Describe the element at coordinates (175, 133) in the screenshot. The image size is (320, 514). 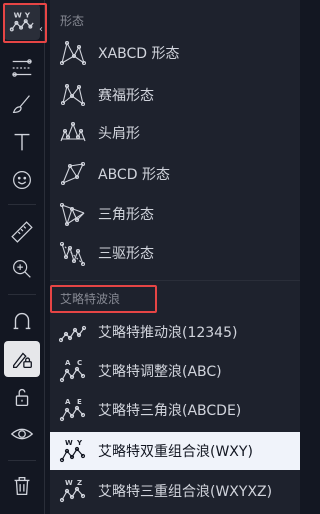
I see `menu-item-head-shoulders: 头肩形` at that location.